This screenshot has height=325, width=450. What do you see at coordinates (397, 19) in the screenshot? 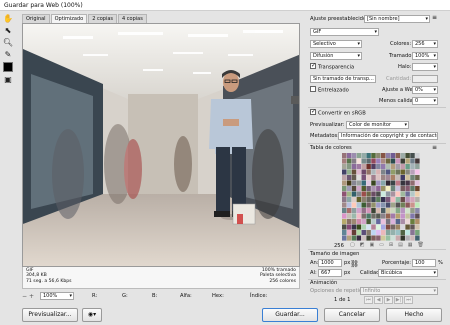
I see `preset-select: [Sin nombre]` at bounding box center [397, 19].